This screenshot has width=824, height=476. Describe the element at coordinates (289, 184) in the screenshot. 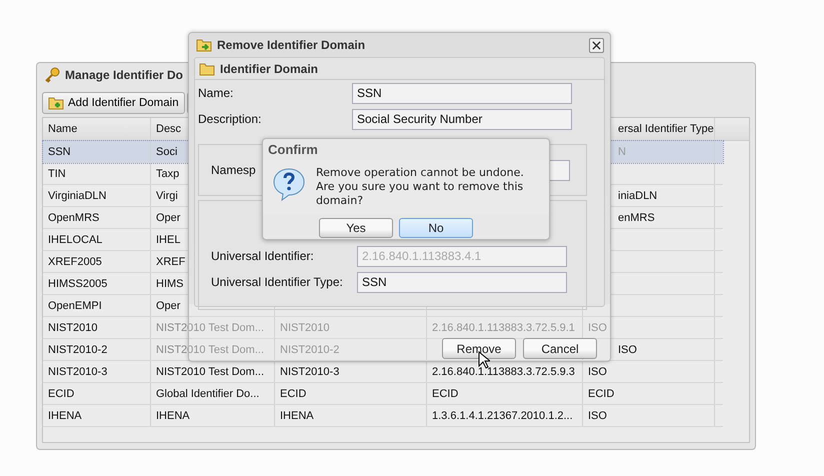

I see `question-icon` at that location.